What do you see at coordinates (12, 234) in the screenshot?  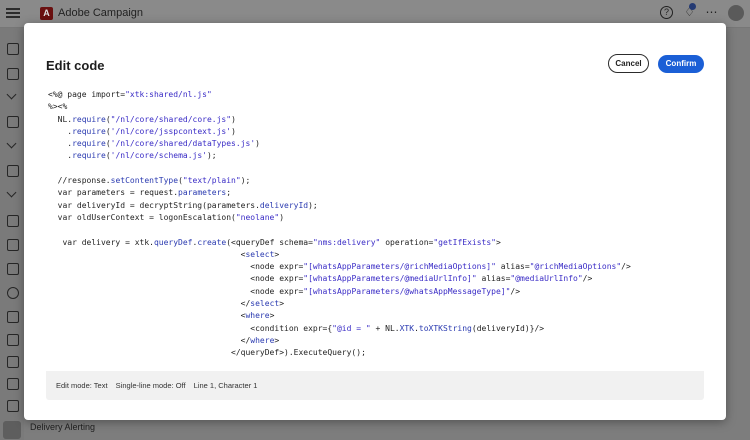 I see `left-navigation-rail` at bounding box center [12, 234].